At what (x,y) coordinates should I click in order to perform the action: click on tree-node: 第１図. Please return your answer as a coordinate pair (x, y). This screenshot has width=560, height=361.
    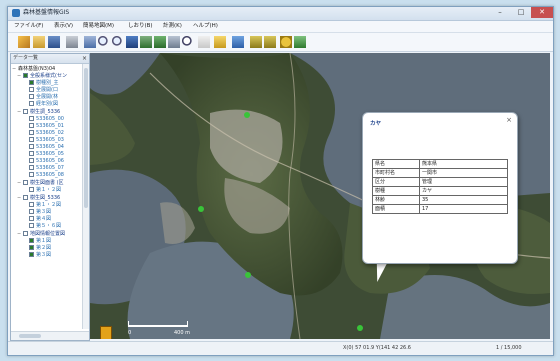
    Looking at the image, I should click on (40, 241).